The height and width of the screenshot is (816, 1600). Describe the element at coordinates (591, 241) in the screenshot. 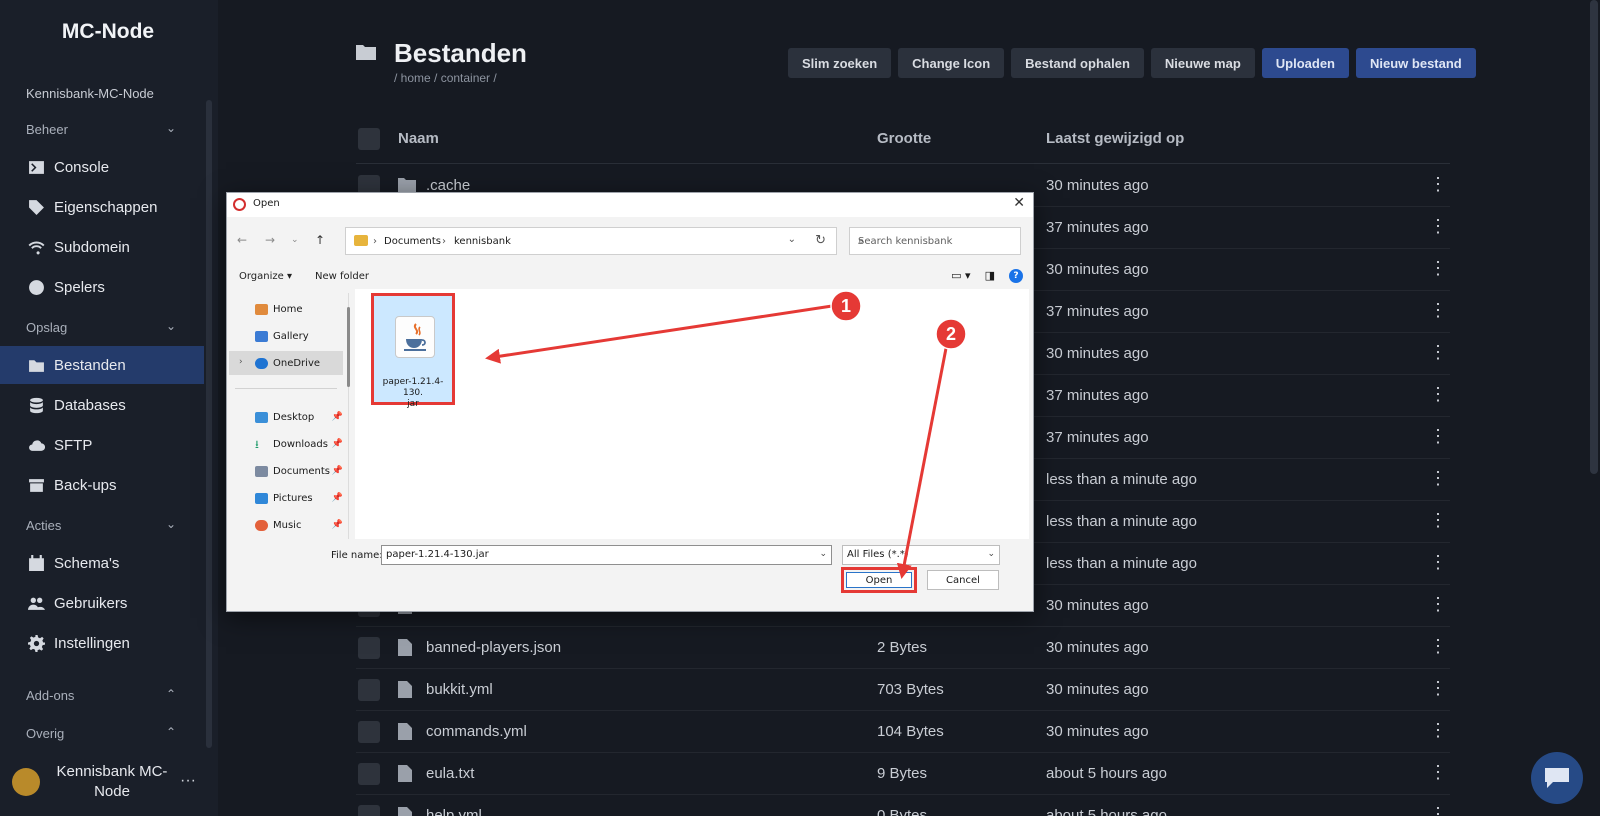

I see `address-bar: › Documents › kennisbank ⌄ ↻` at that location.